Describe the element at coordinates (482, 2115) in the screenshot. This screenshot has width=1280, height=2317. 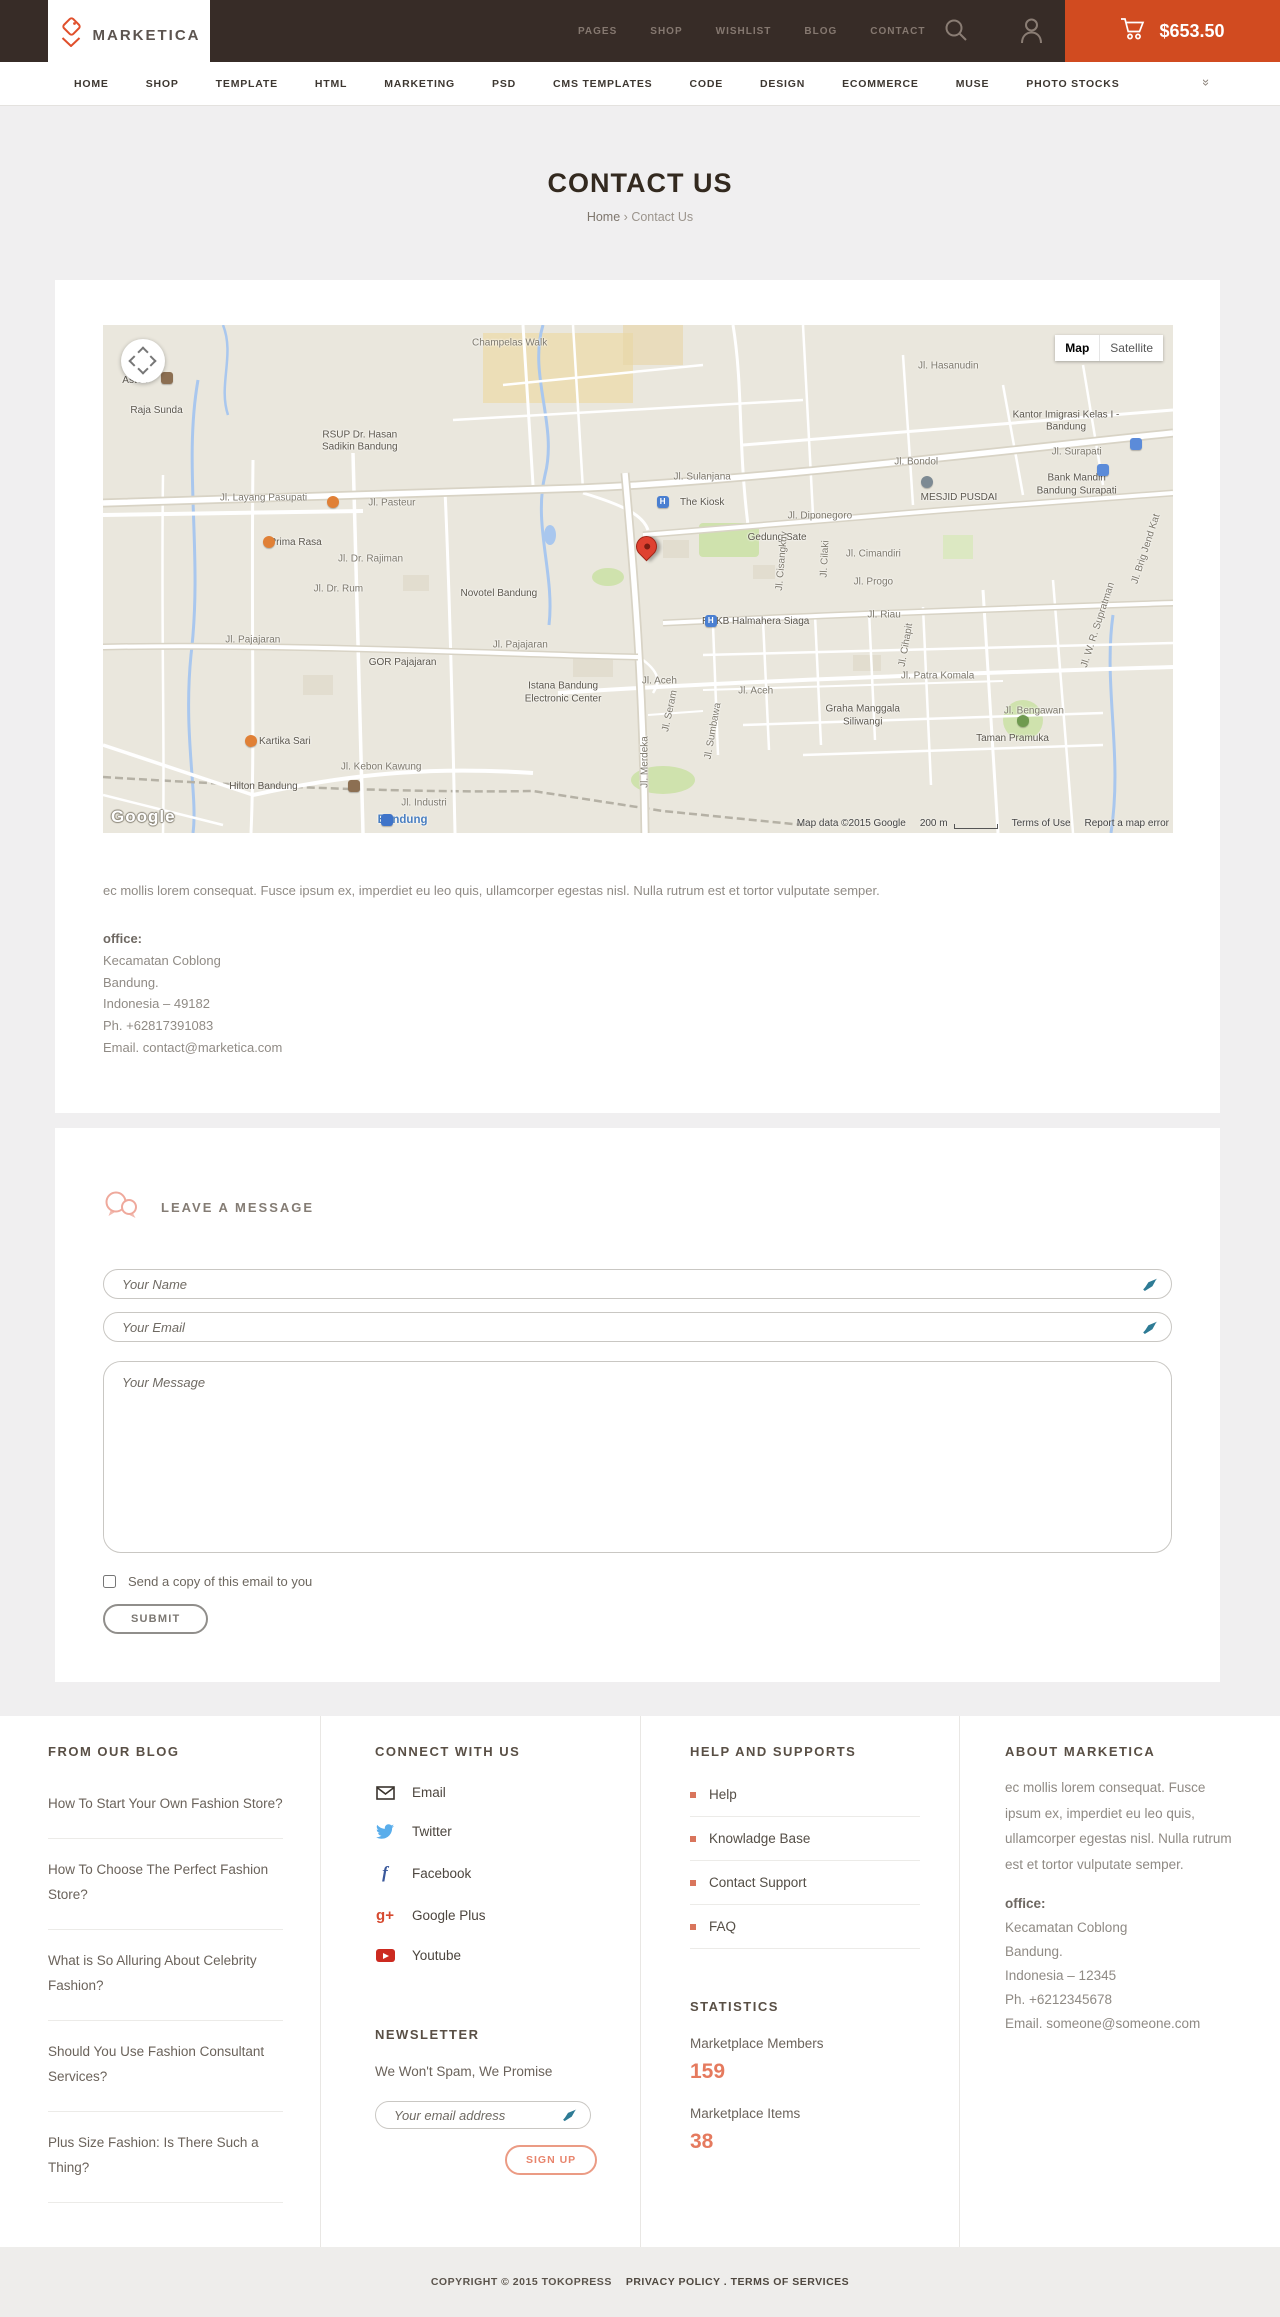
I see `newsletter-email-input` at that location.